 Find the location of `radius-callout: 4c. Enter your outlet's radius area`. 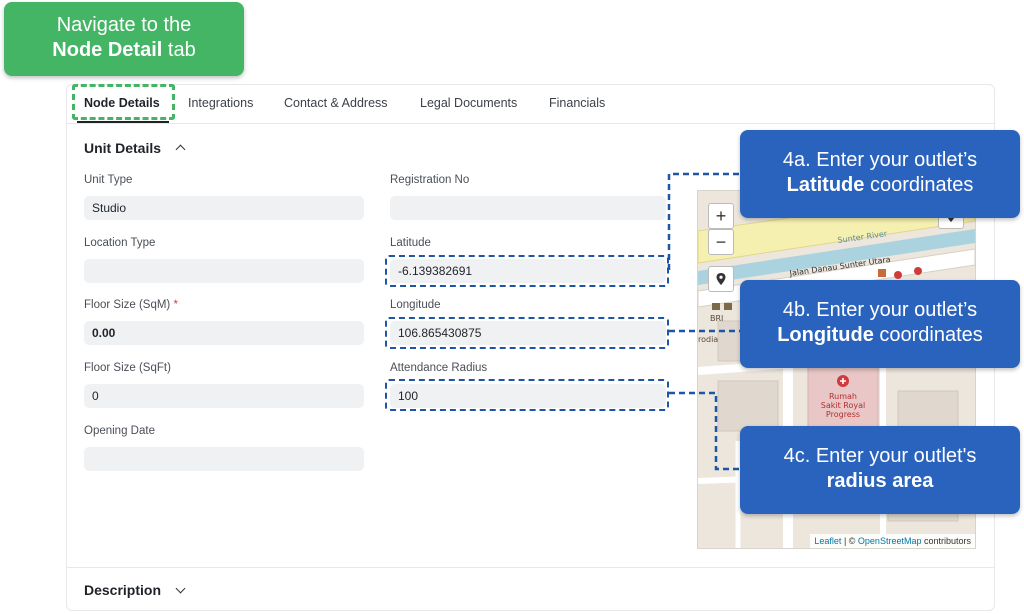

radius-callout: 4c. Enter your outlet's radius area is located at coordinates (880, 470).